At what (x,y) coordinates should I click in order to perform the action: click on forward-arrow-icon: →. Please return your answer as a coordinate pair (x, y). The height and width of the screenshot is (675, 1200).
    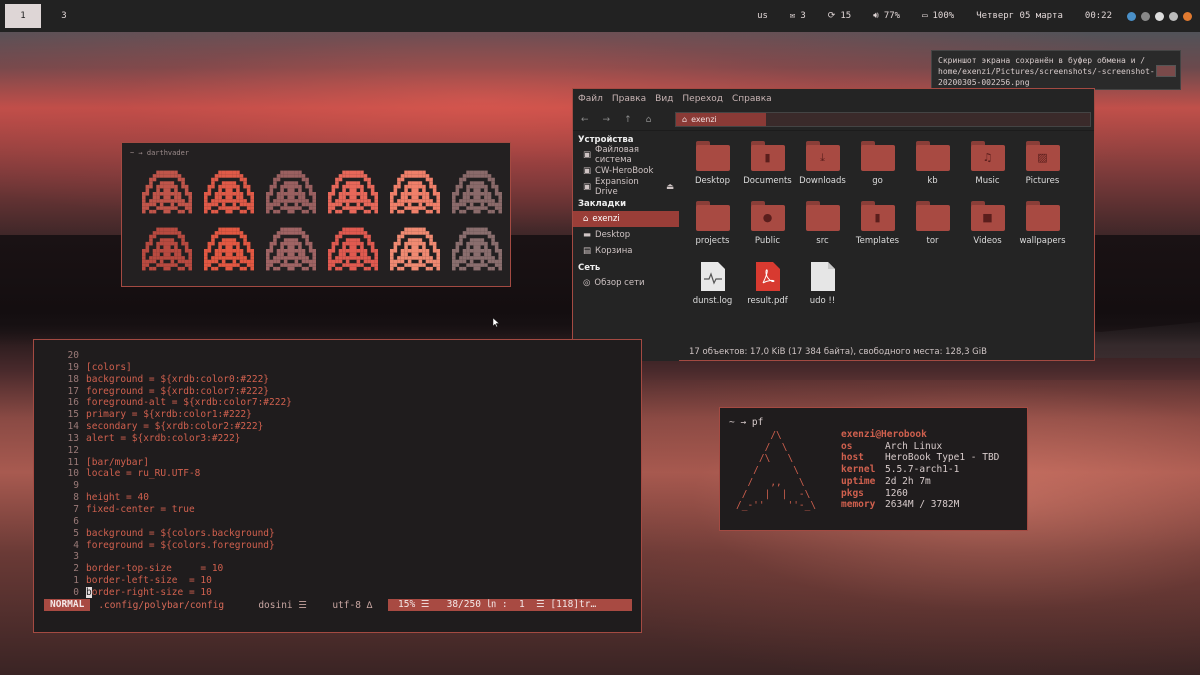
    Looking at the image, I should click on (607, 120).